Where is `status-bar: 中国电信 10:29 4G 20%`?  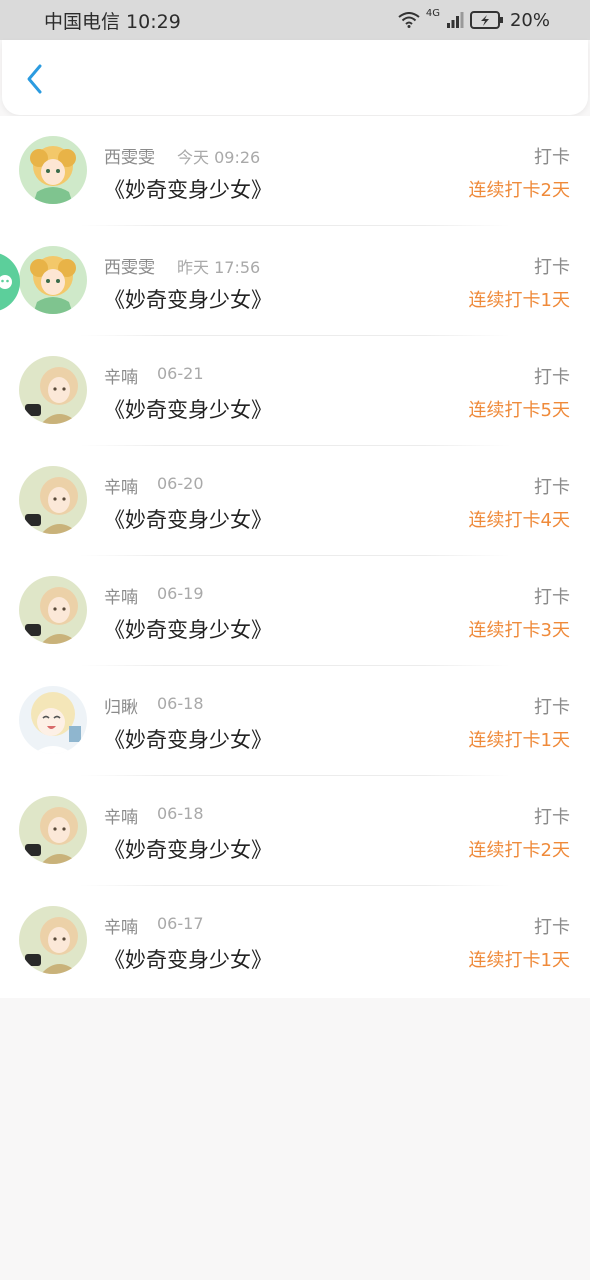 status-bar: 中国电信 10:29 4G 20% is located at coordinates (295, 20).